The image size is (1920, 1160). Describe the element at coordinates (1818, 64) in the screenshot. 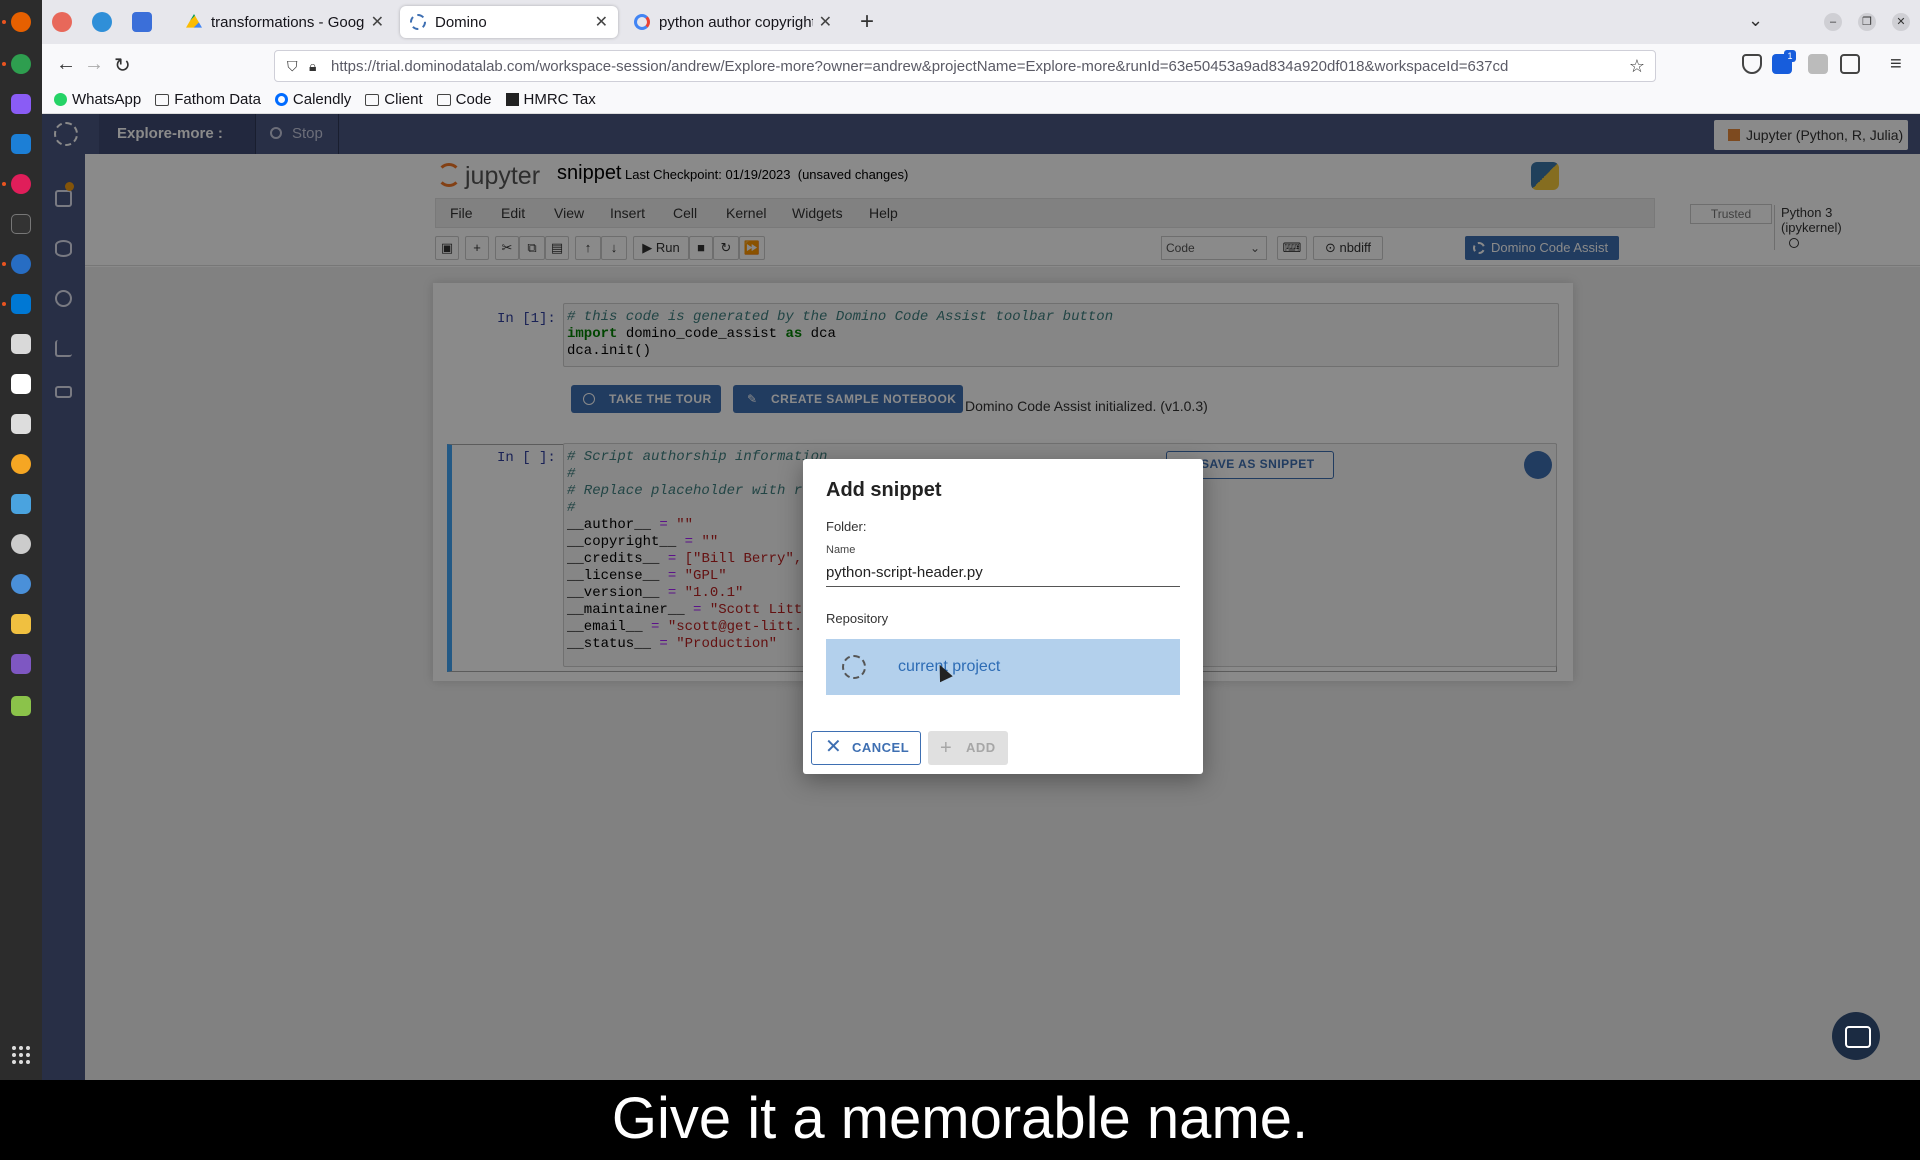

I see `extension-icon` at that location.